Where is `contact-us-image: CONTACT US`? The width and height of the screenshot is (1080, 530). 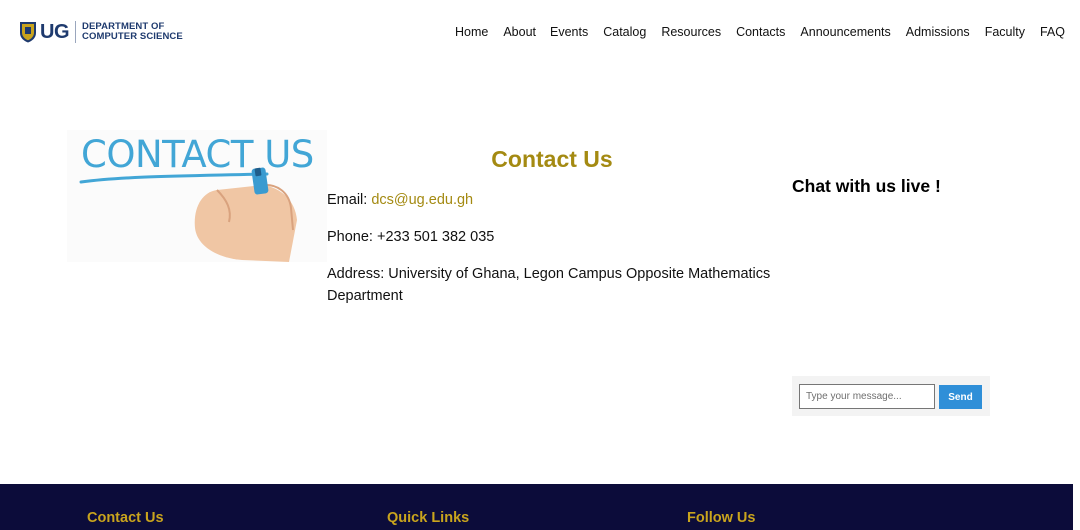
contact-us-image: CONTACT US is located at coordinates (197, 196).